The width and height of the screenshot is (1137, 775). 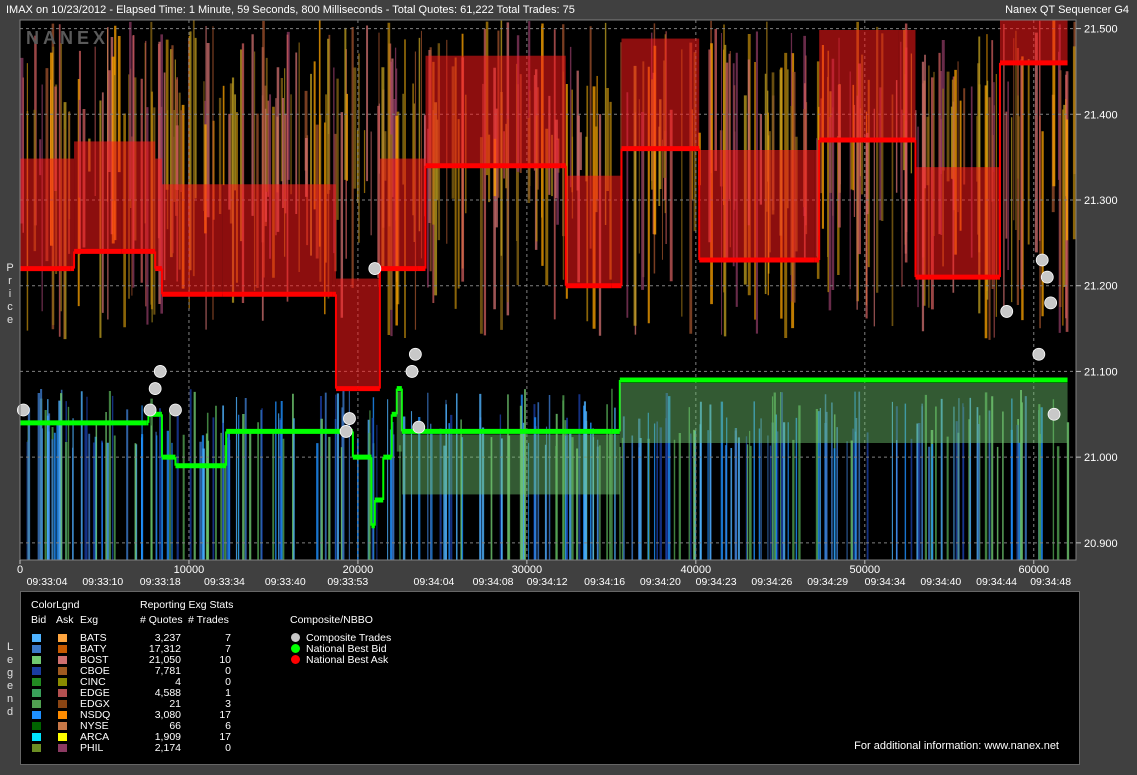 I want to click on ask-swatch-edgx, so click(x=62, y=704).